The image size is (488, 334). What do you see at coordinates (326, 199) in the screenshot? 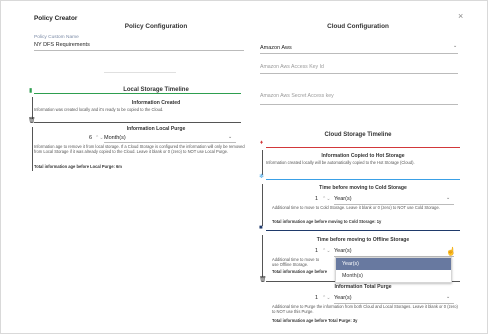
I see `cold-stepper: ⌃⌄` at bounding box center [326, 199].